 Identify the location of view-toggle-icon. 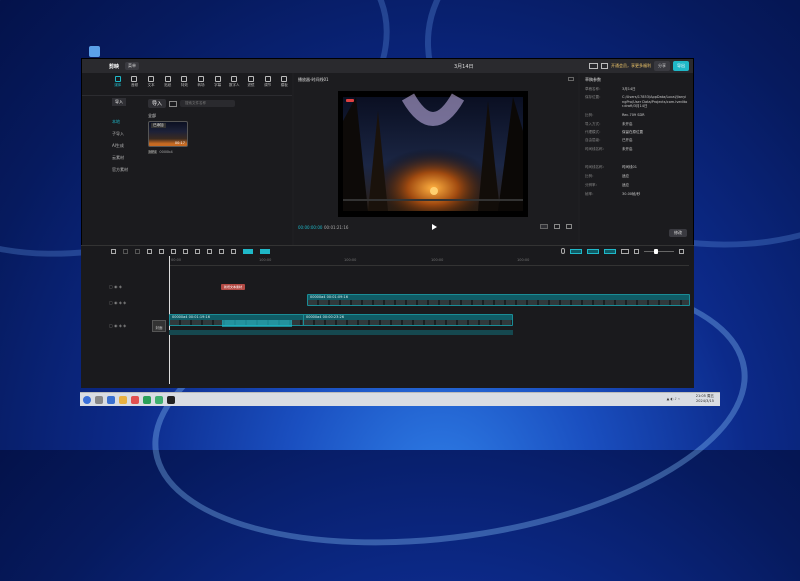
(173, 103).